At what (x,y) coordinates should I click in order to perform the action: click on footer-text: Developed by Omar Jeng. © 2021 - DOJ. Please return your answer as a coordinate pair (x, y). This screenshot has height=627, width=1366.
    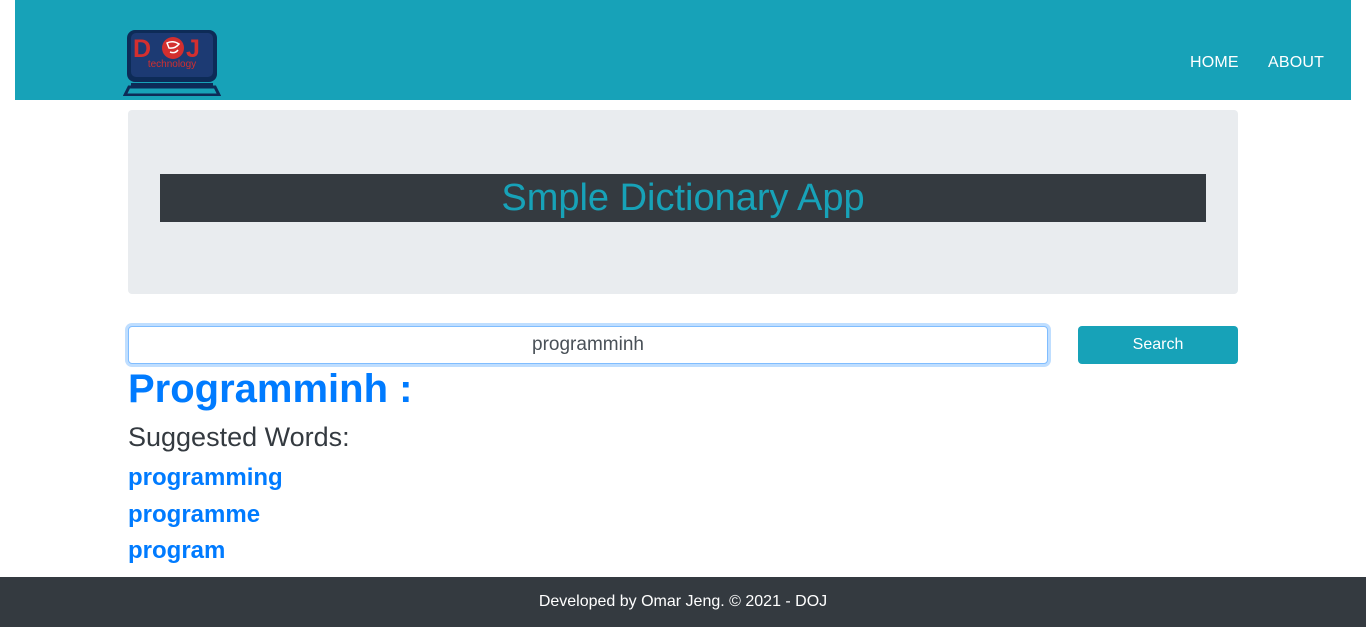
    Looking at the image, I should click on (683, 601).